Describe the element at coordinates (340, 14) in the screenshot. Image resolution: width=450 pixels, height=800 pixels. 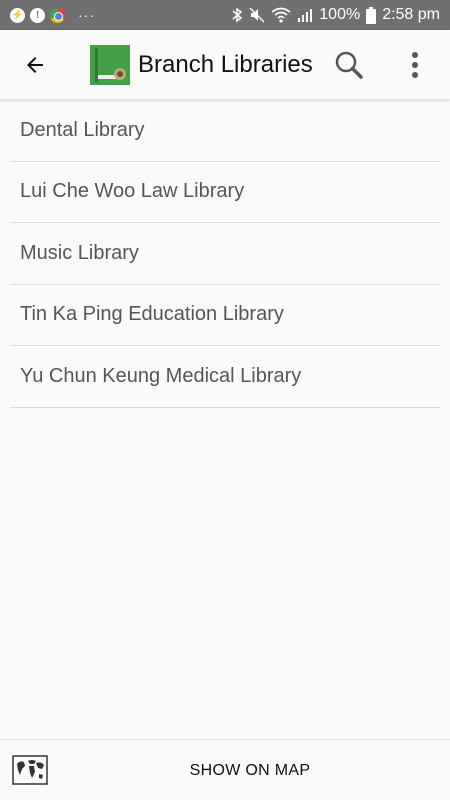
I see `battery-percent: 100%` at that location.